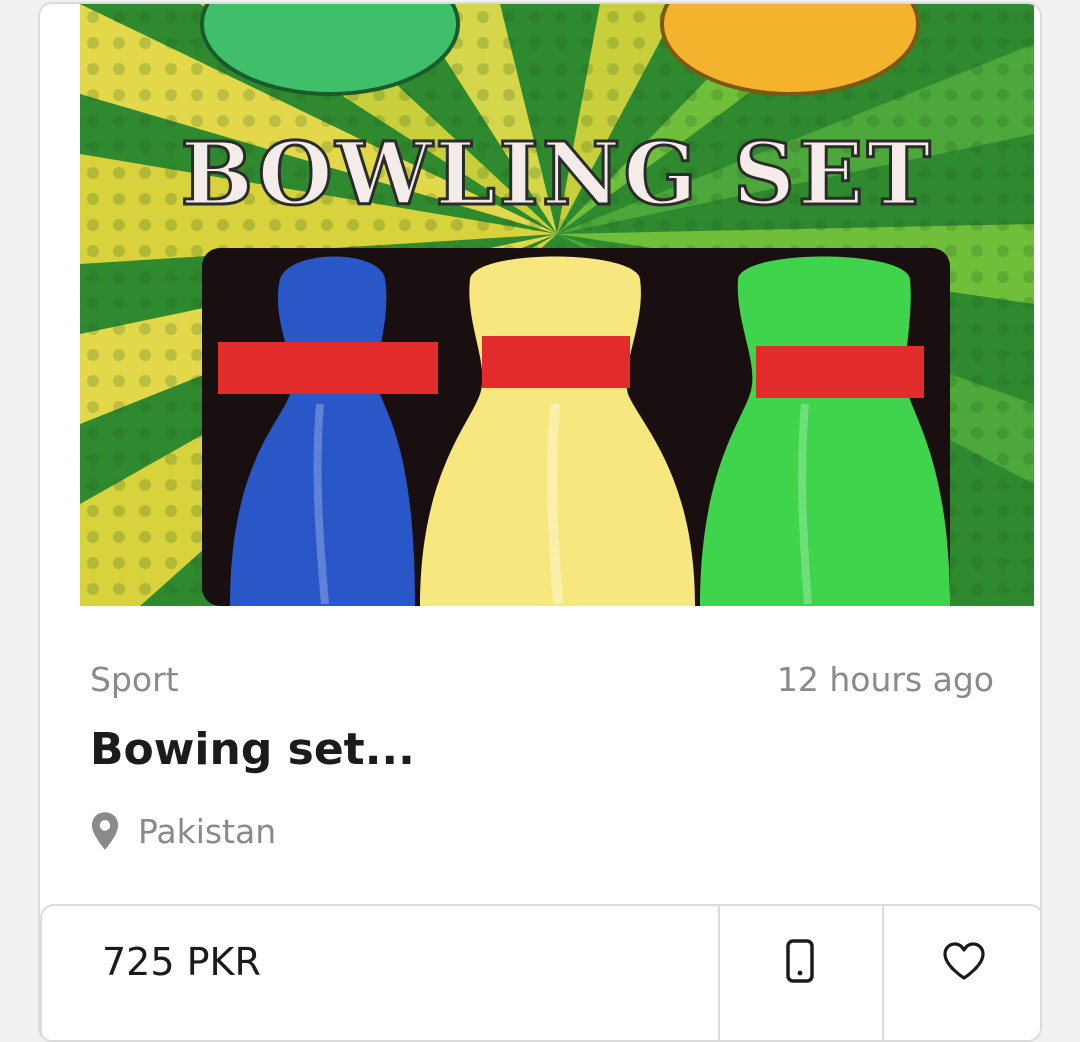  Describe the element at coordinates (207, 831) in the screenshot. I see `location-text: Pakistan` at that location.